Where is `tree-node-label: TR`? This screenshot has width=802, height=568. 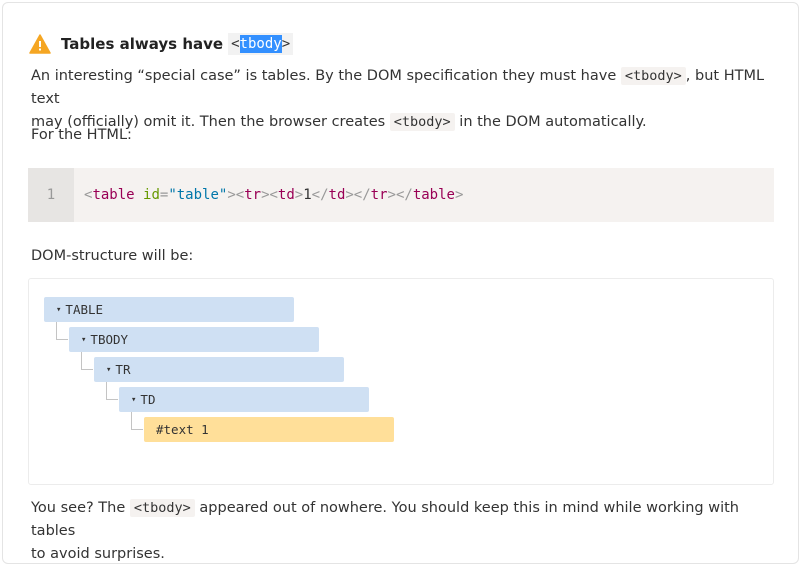
tree-node-label: TR is located at coordinates (123, 369).